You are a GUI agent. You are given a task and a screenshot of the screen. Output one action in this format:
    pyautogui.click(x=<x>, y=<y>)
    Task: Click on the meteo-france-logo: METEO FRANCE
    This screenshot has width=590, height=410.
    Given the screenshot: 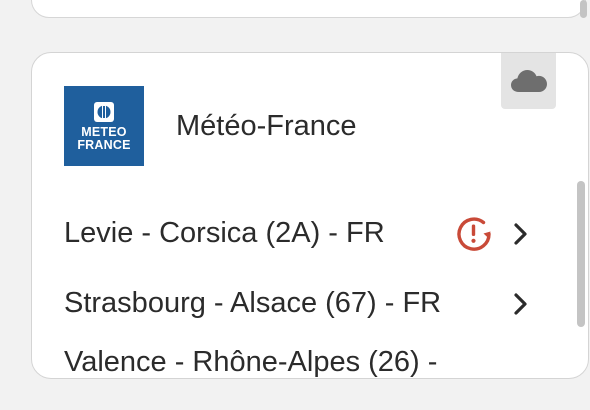 What is the action you would take?
    pyautogui.click(x=104, y=126)
    